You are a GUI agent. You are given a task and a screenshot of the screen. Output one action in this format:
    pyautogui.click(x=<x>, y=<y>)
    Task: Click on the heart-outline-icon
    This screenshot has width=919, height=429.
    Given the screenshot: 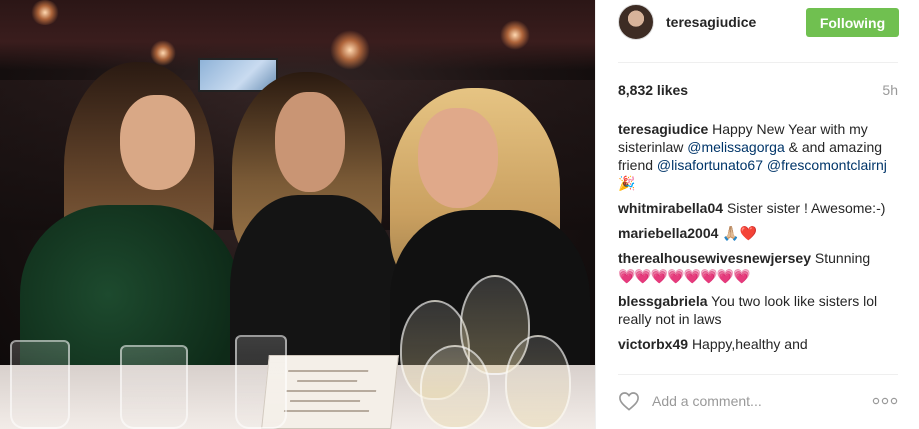 What is the action you would take?
    pyautogui.click(x=629, y=401)
    